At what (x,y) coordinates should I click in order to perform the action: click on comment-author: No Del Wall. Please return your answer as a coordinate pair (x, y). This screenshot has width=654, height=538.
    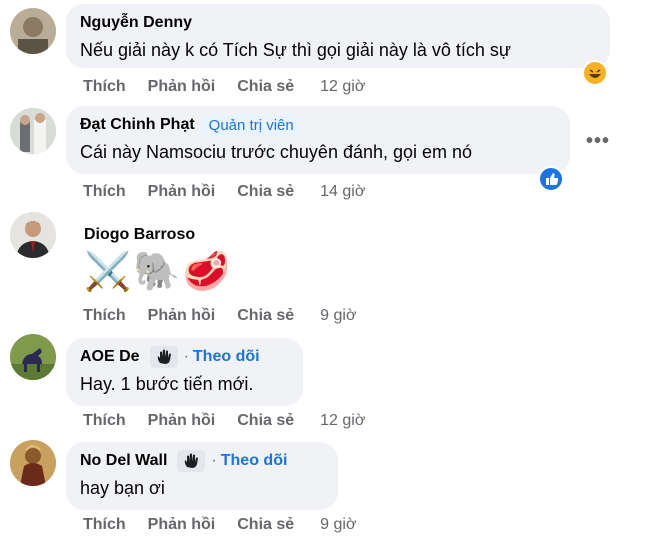
    Looking at the image, I should click on (123, 461).